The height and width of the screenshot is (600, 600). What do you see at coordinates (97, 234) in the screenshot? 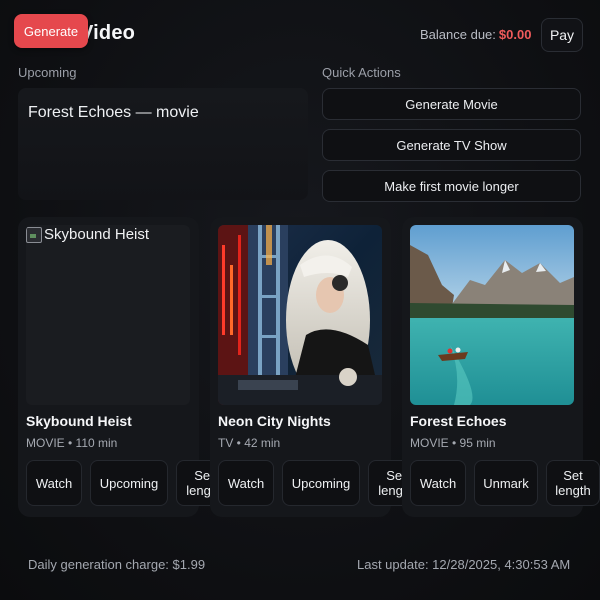
I see `image-alt-text: Skybound Heist` at bounding box center [97, 234].